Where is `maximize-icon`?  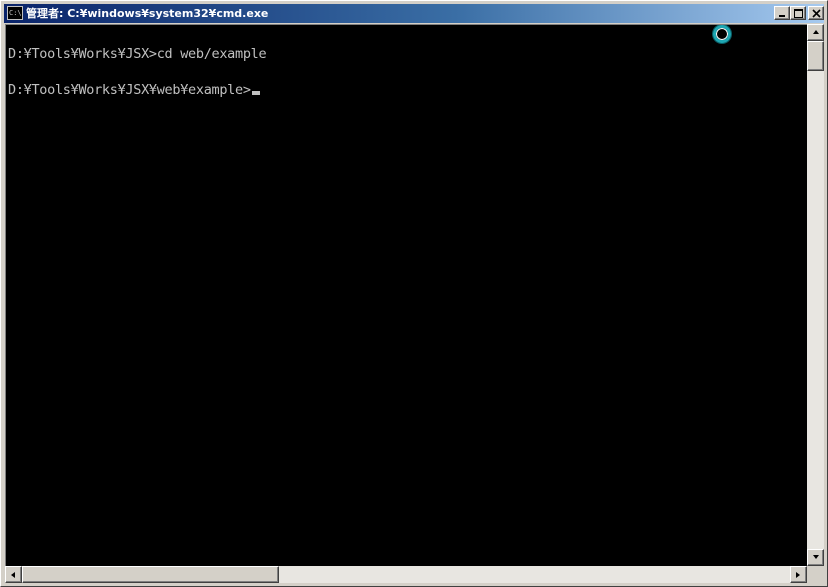 maximize-icon is located at coordinates (798, 13).